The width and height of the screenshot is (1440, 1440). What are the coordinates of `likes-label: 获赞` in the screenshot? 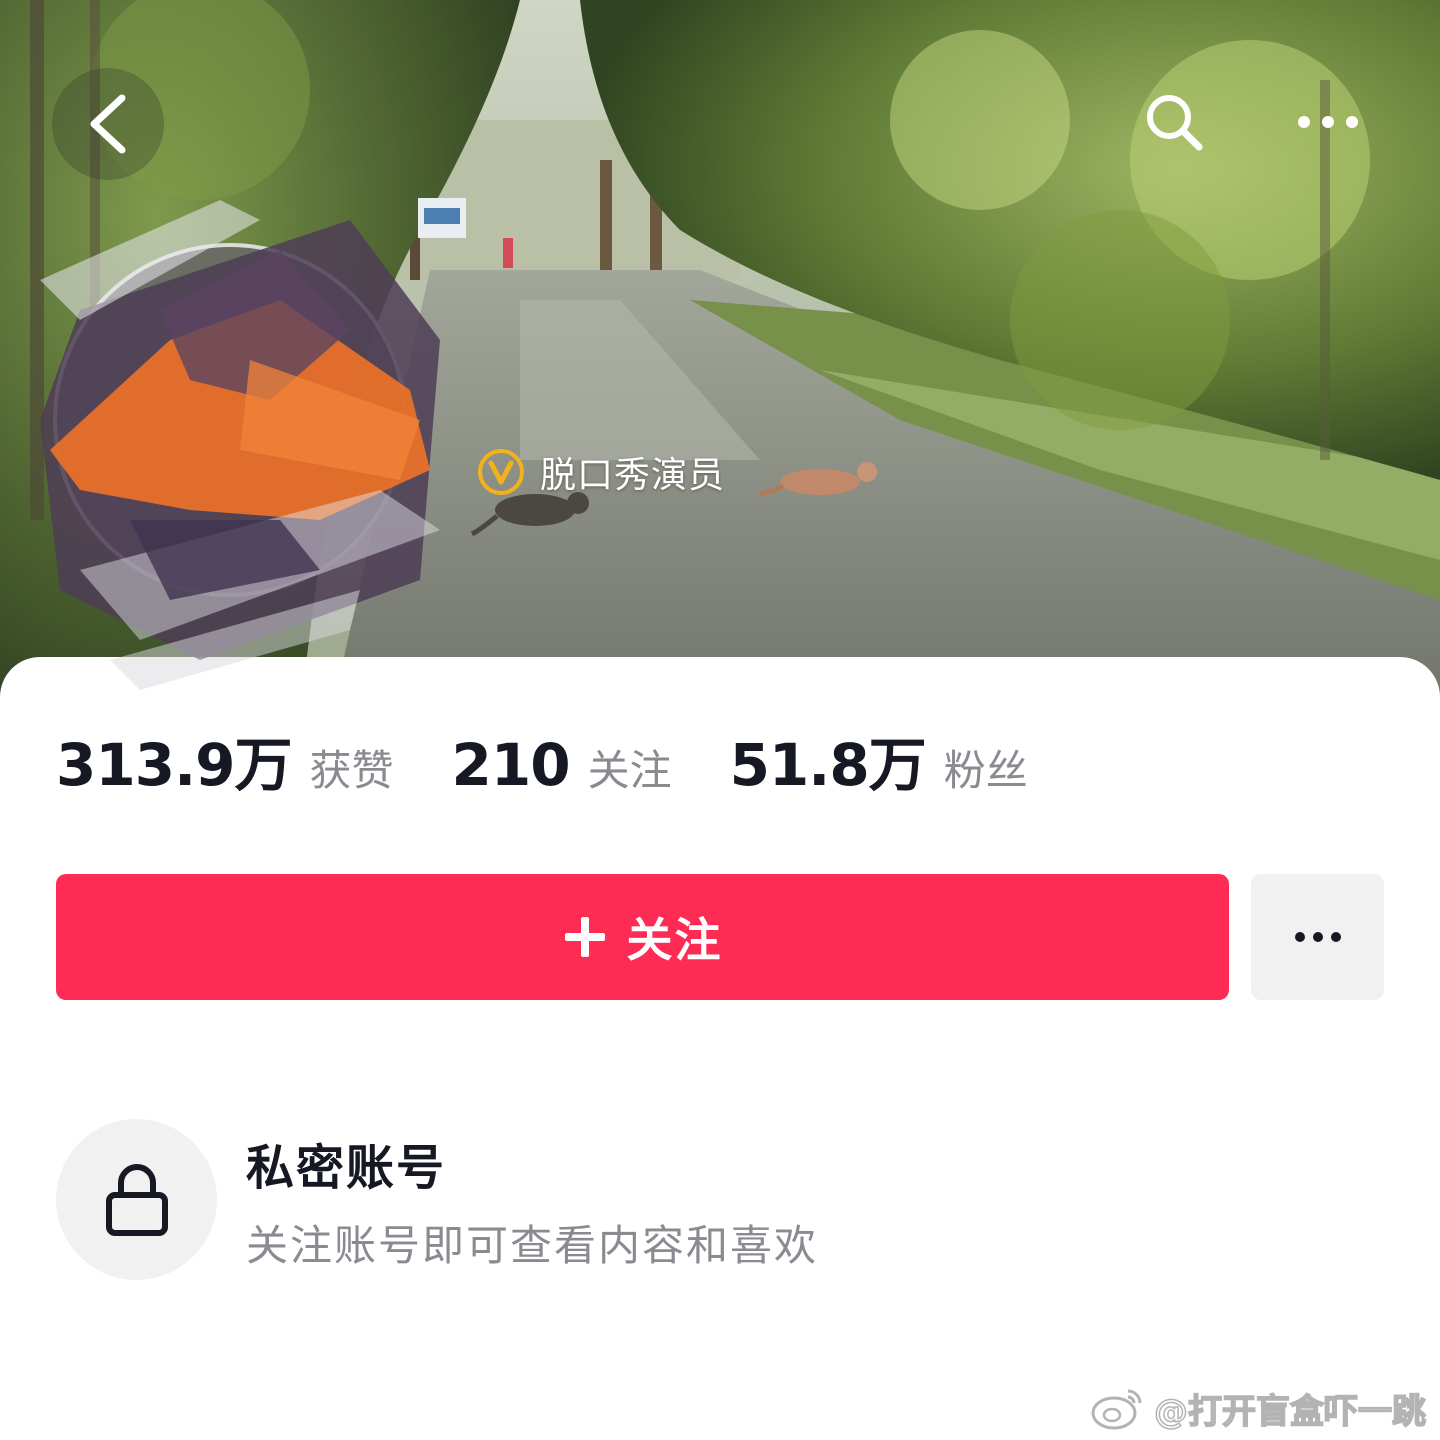 It's located at (351, 770).